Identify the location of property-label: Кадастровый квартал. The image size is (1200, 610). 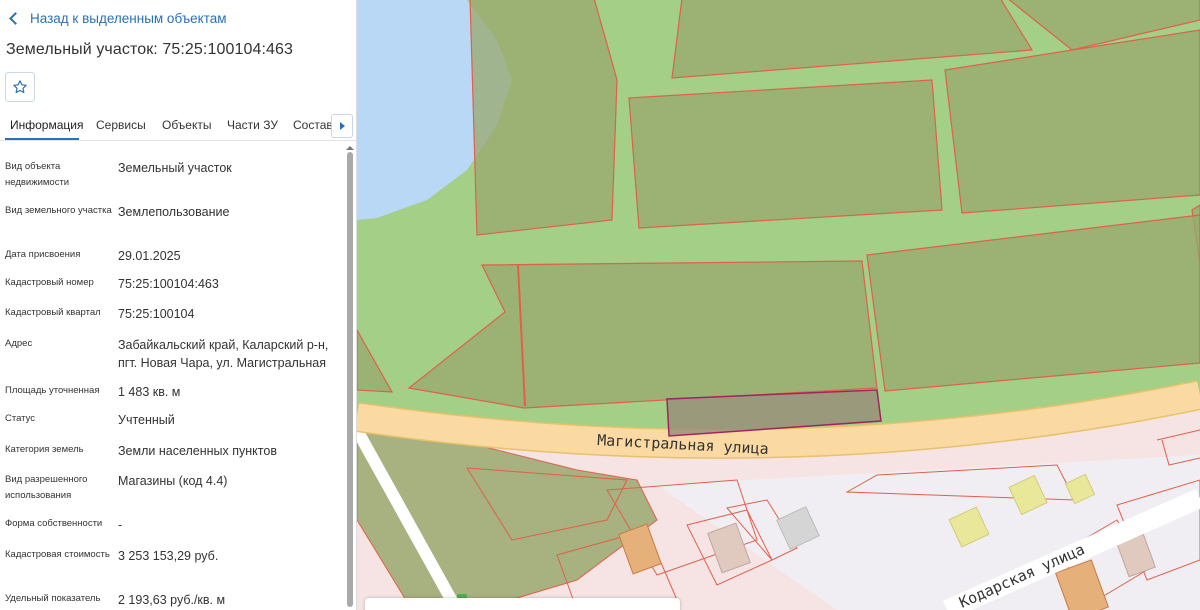
(53, 312).